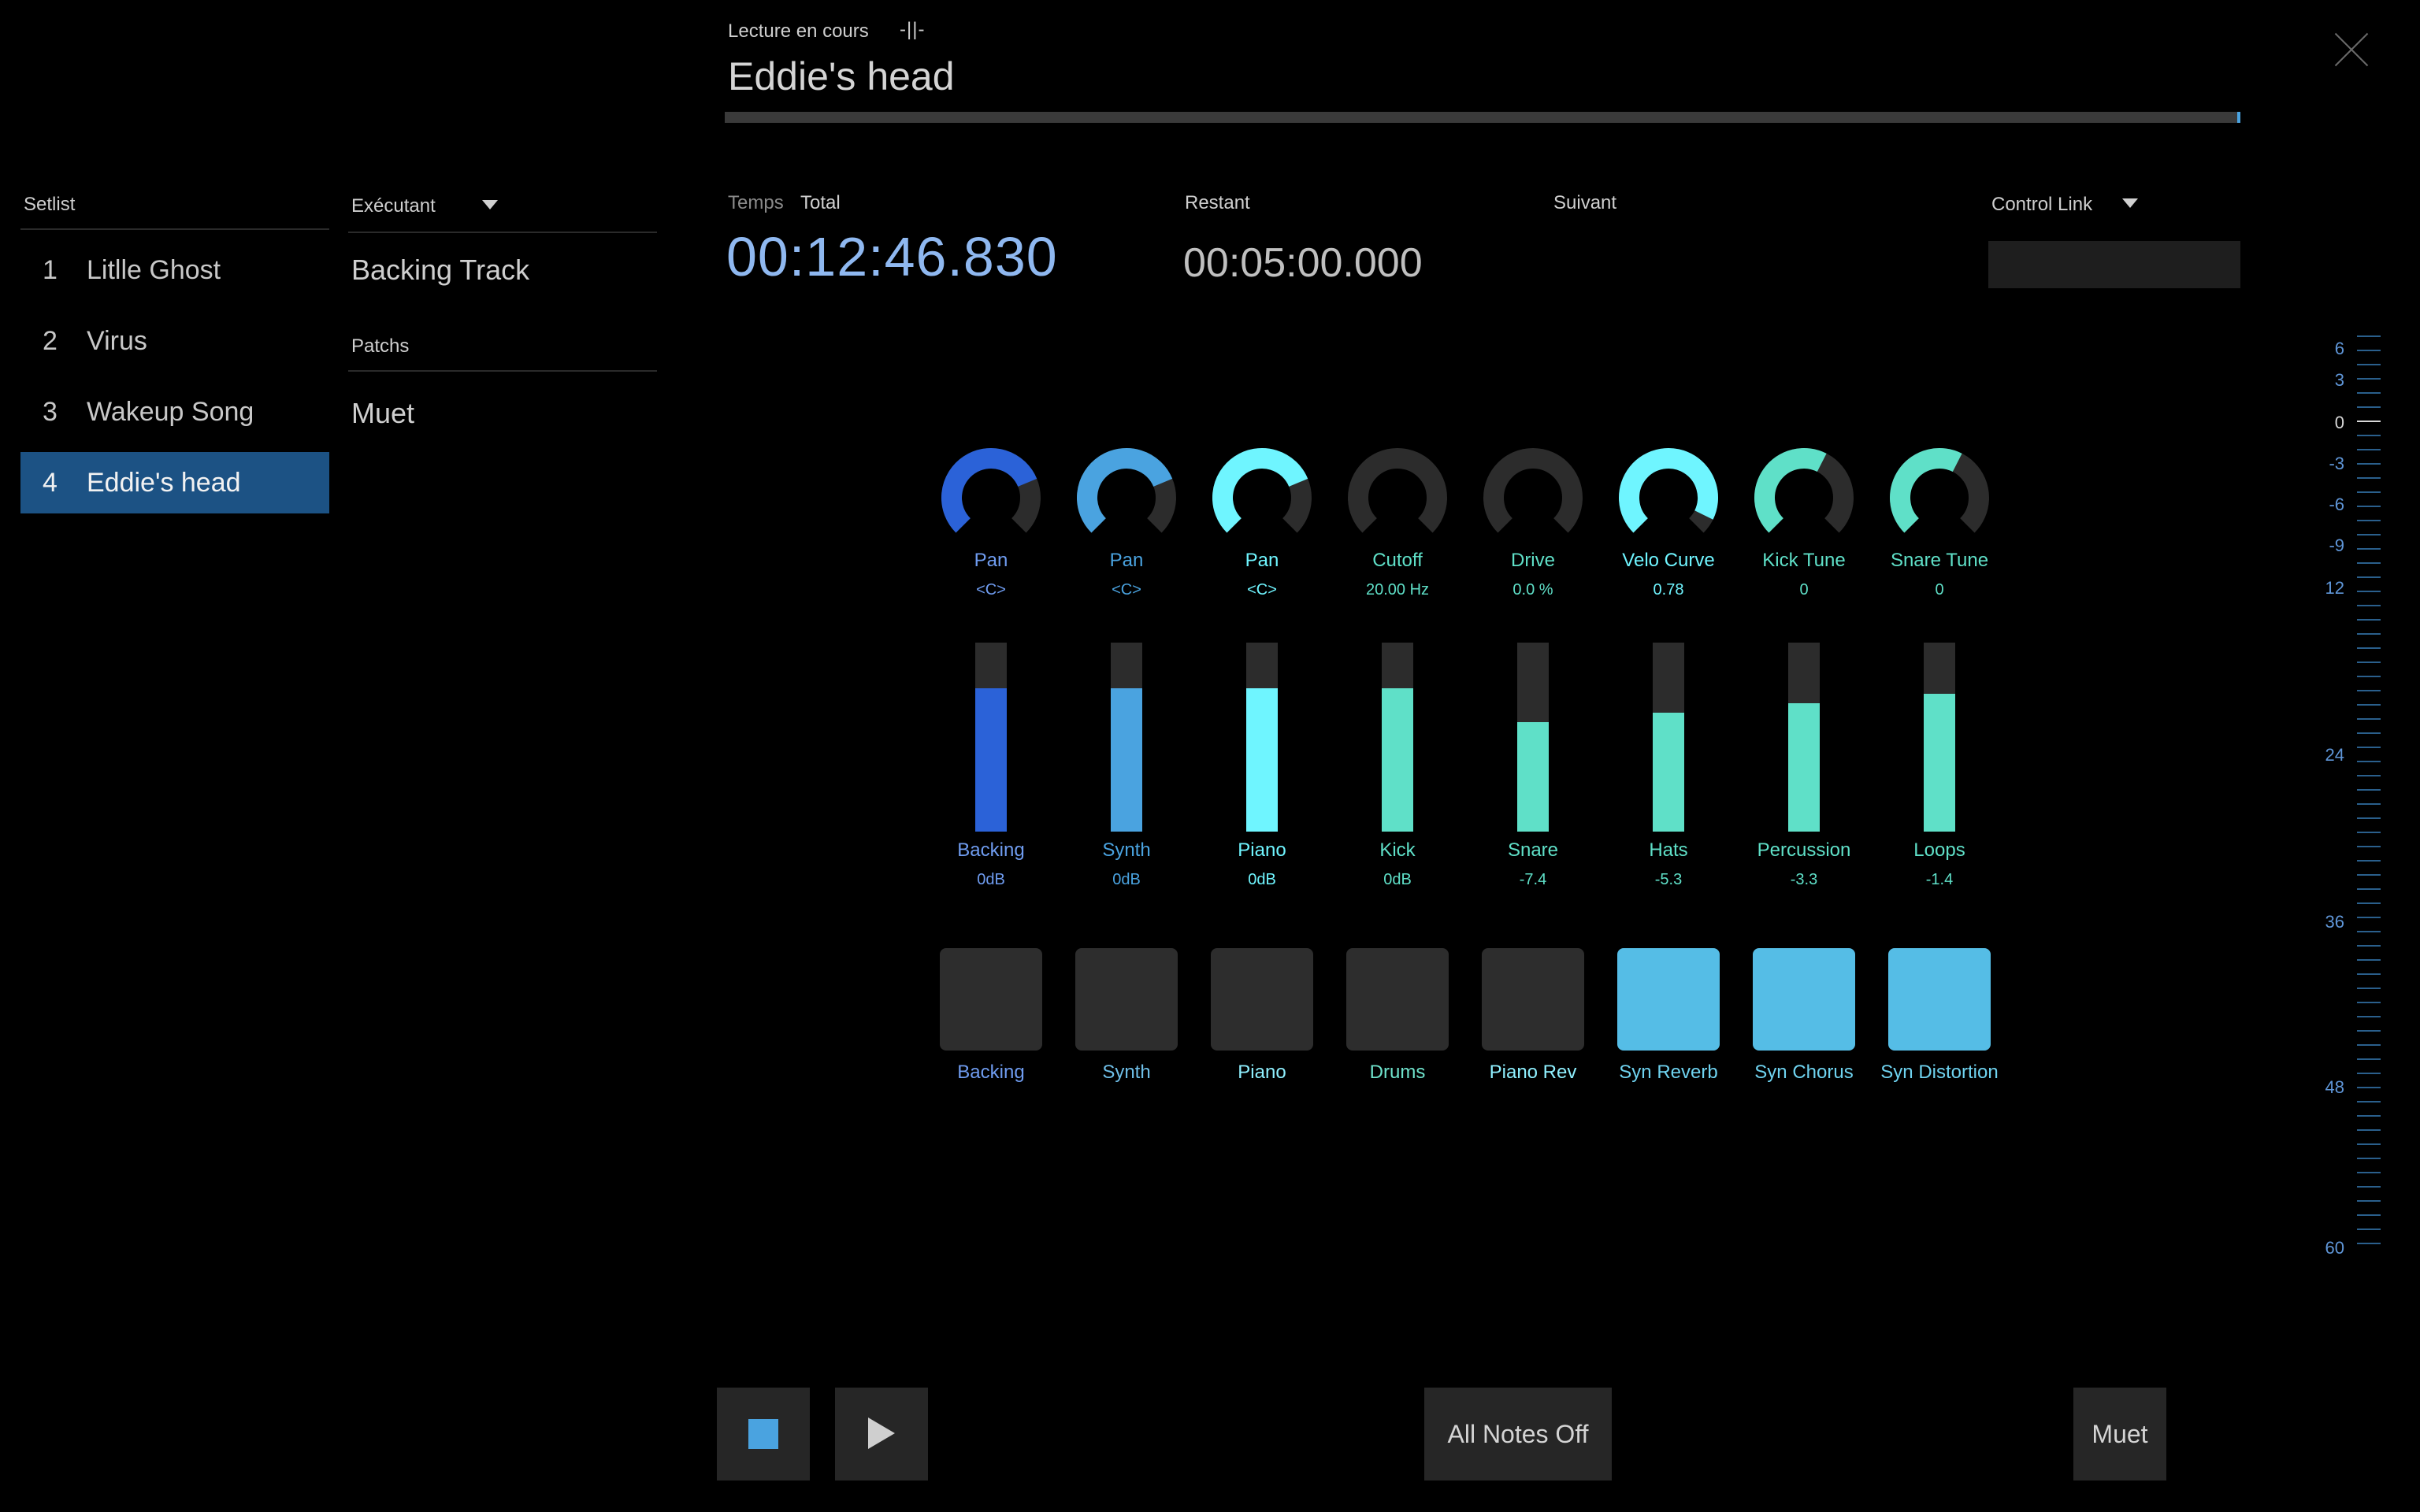 This screenshot has height=1512, width=2420. Describe the element at coordinates (174, 412) in the screenshot. I see `setlist-item: 3 Wakeup Song` at that location.